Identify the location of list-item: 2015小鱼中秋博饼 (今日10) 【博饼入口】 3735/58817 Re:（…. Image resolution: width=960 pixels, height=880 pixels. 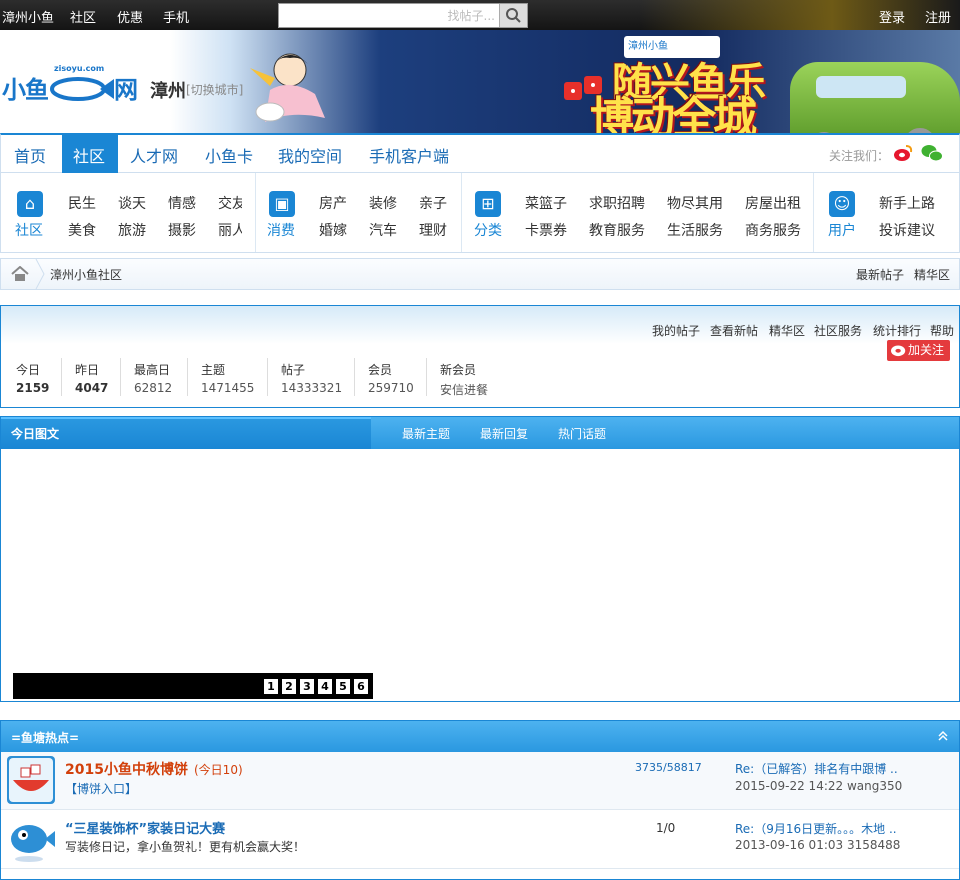
(480, 781).